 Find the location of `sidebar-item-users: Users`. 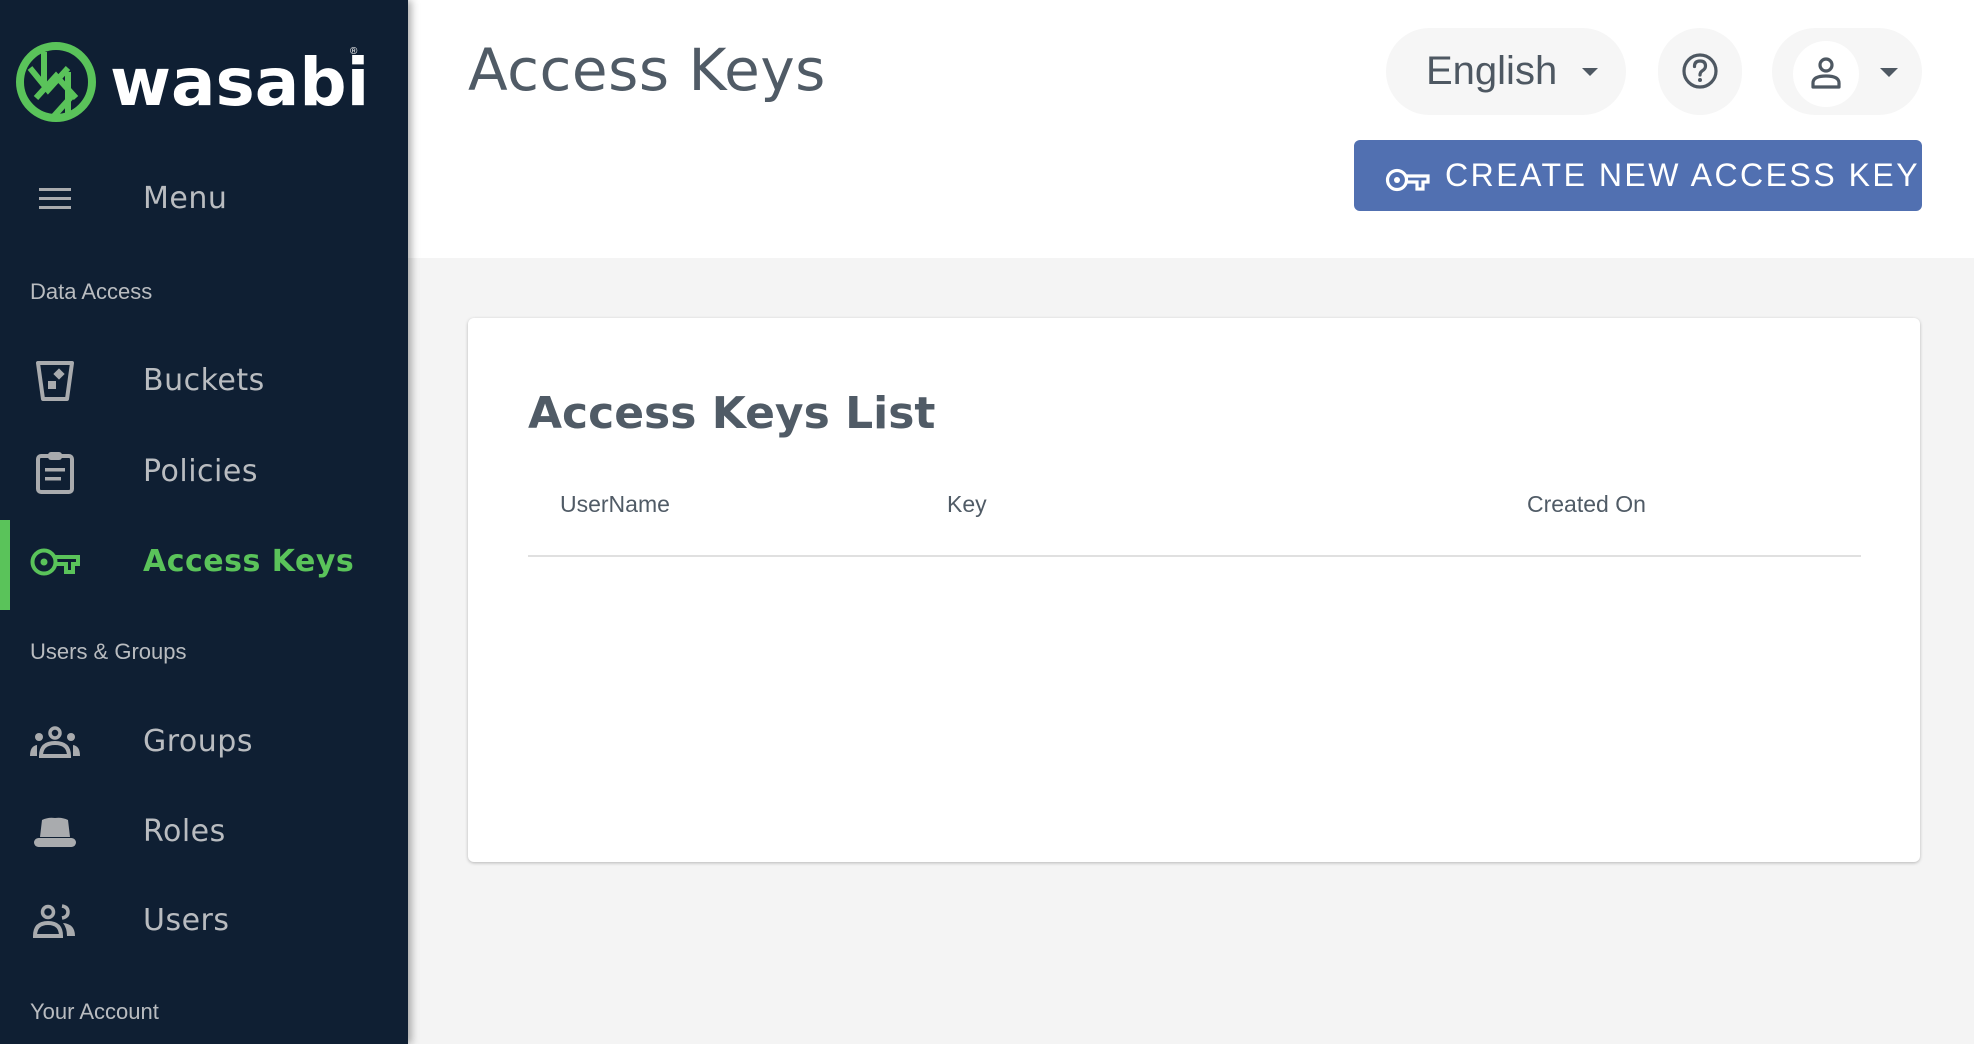

sidebar-item-users: Users is located at coordinates (204, 921).